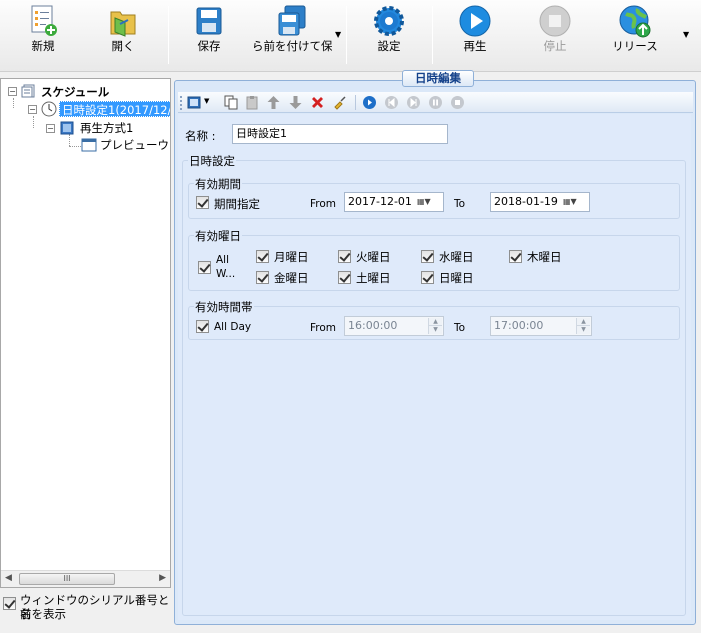 Image resolution: width=701 pixels, height=633 pixels. Describe the element at coordinates (209, 21) in the screenshot. I see `save-disk-icon` at that location.